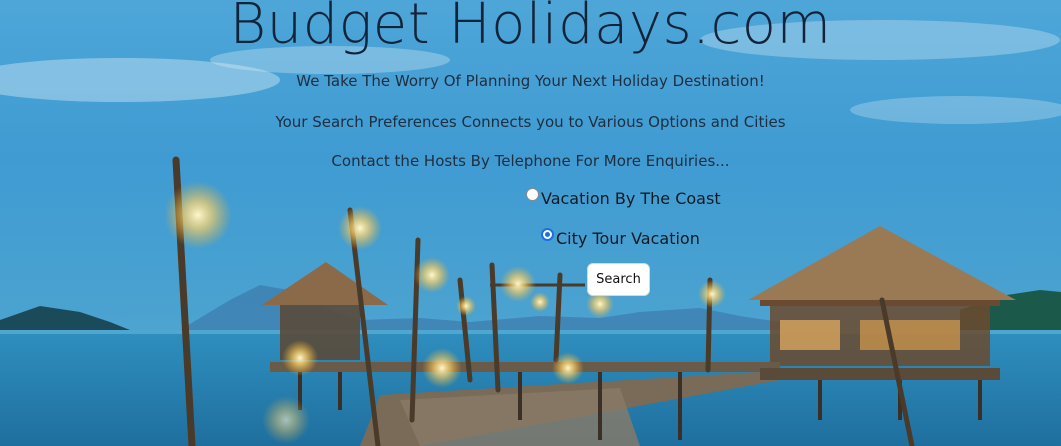  What do you see at coordinates (618, 279) in the screenshot?
I see `search-button: Search` at bounding box center [618, 279].